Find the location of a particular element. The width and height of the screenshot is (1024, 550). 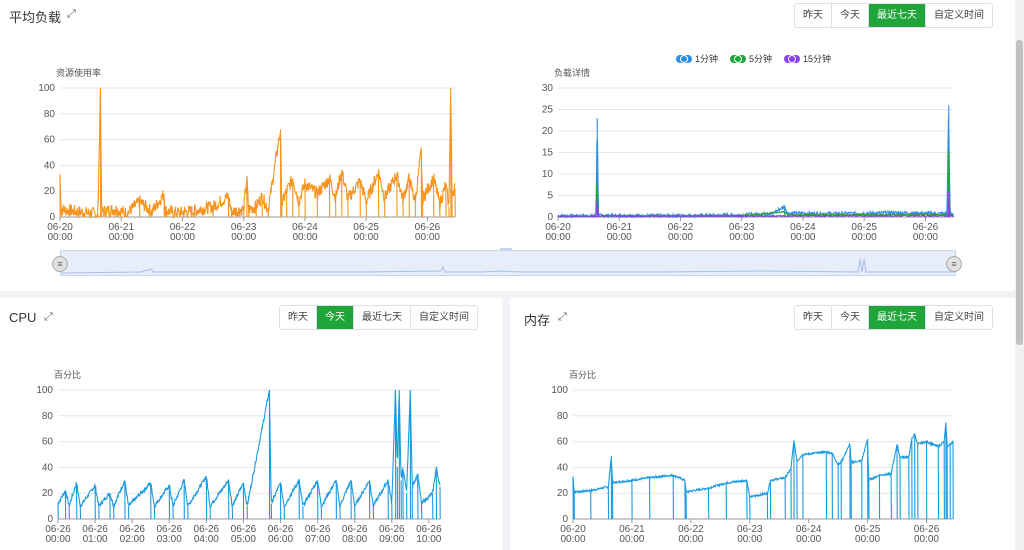

zoom-grip is located at coordinates (506, 249).